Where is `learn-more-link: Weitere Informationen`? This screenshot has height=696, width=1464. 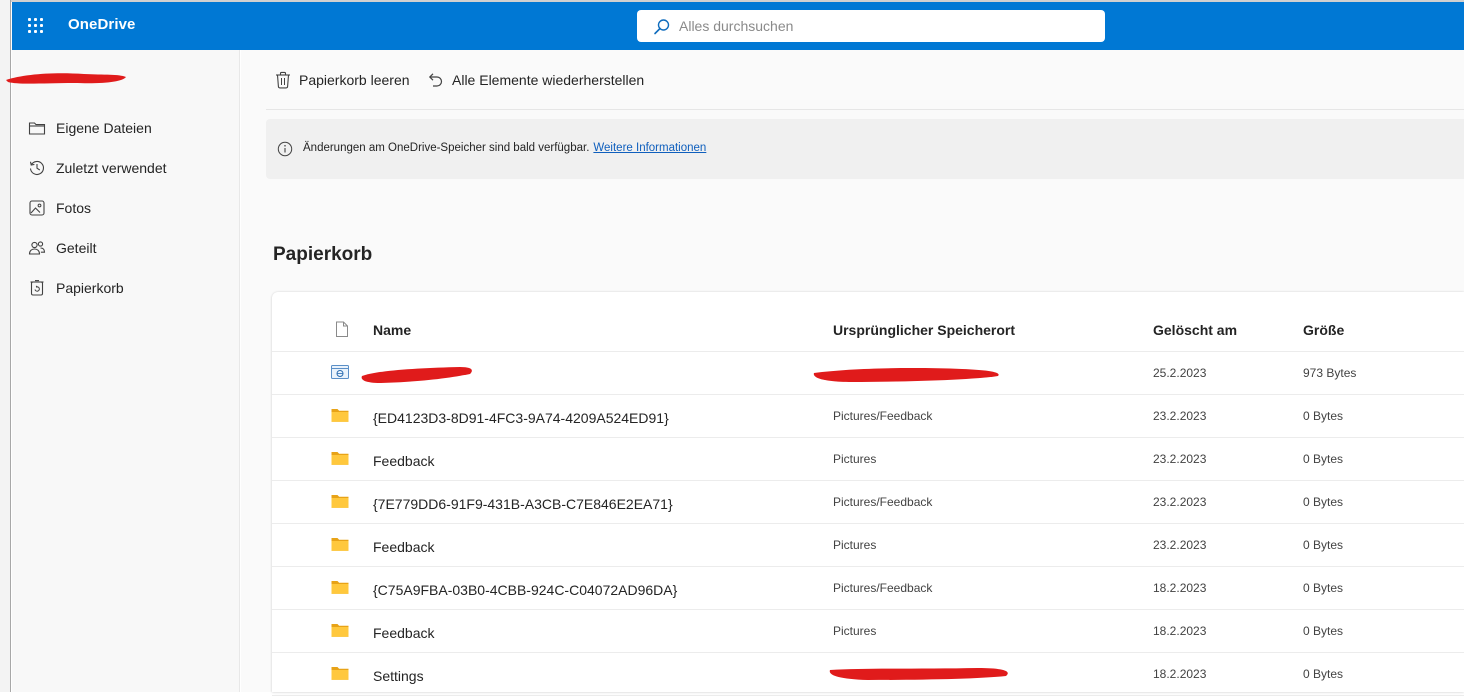
learn-more-link: Weitere Informationen is located at coordinates (649, 148).